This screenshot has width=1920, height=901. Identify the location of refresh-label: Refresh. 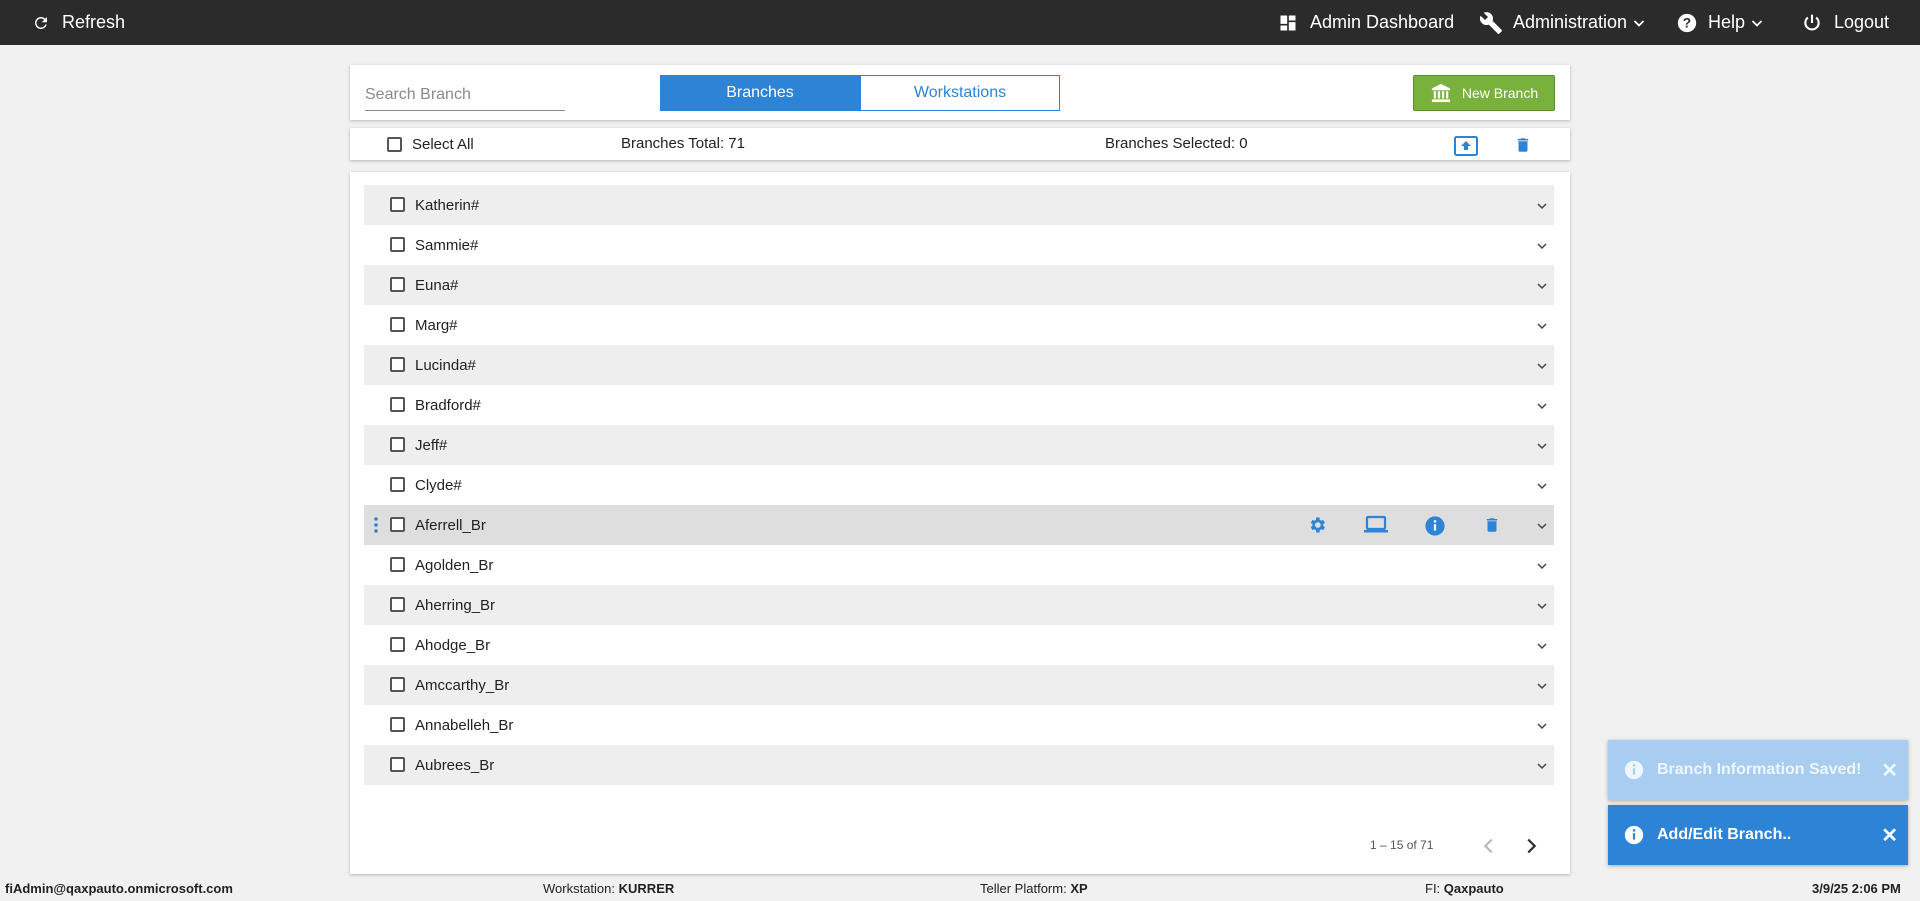
(94, 22).